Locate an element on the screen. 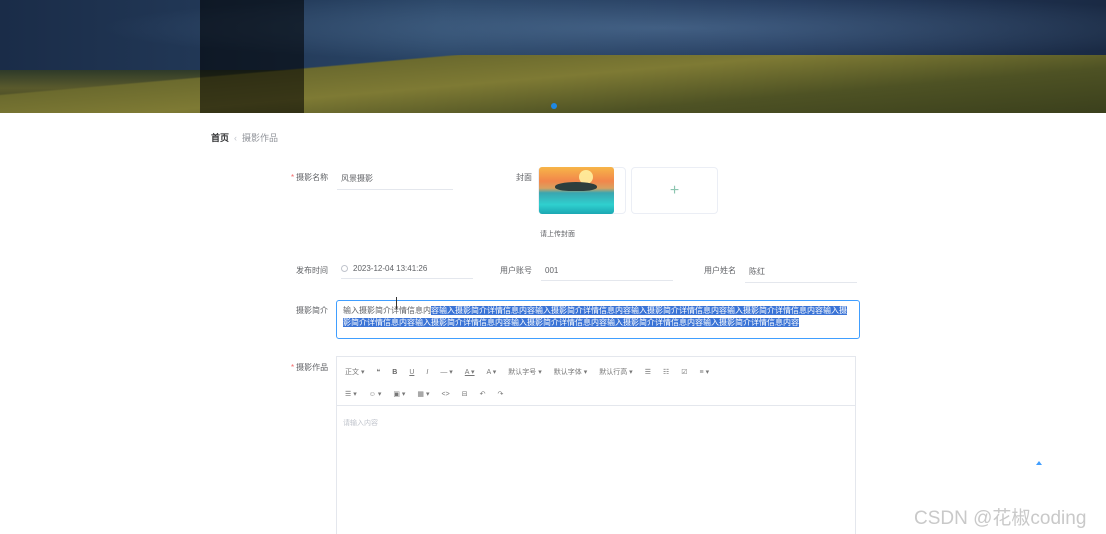 This screenshot has width=1106, height=534. cover-image is located at coordinates (576, 190).